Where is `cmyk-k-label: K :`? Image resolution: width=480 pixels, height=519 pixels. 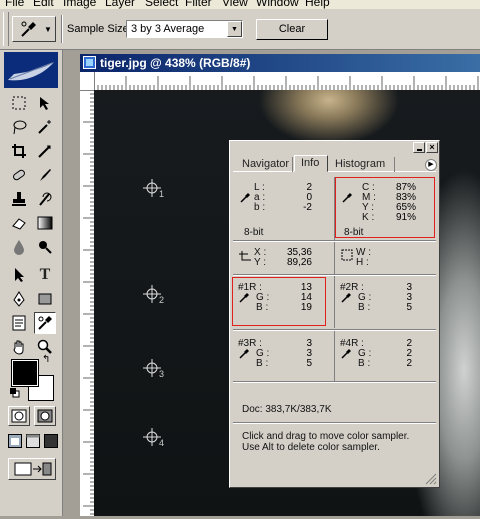 cmyk-k-label: K : is located at coordinates (368, 217).